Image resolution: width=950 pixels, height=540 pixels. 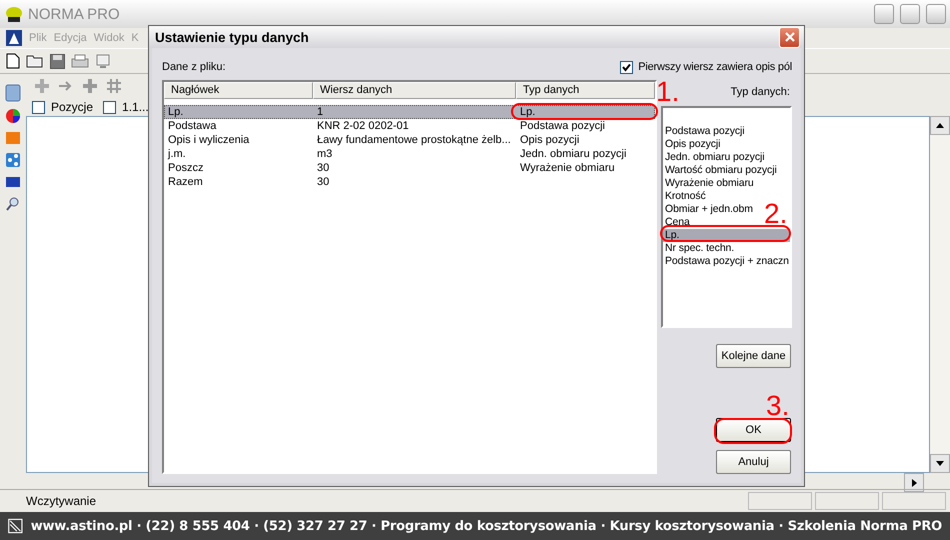 I want to click on list-item: Nr spec. techn., so click(x=698, y=248).